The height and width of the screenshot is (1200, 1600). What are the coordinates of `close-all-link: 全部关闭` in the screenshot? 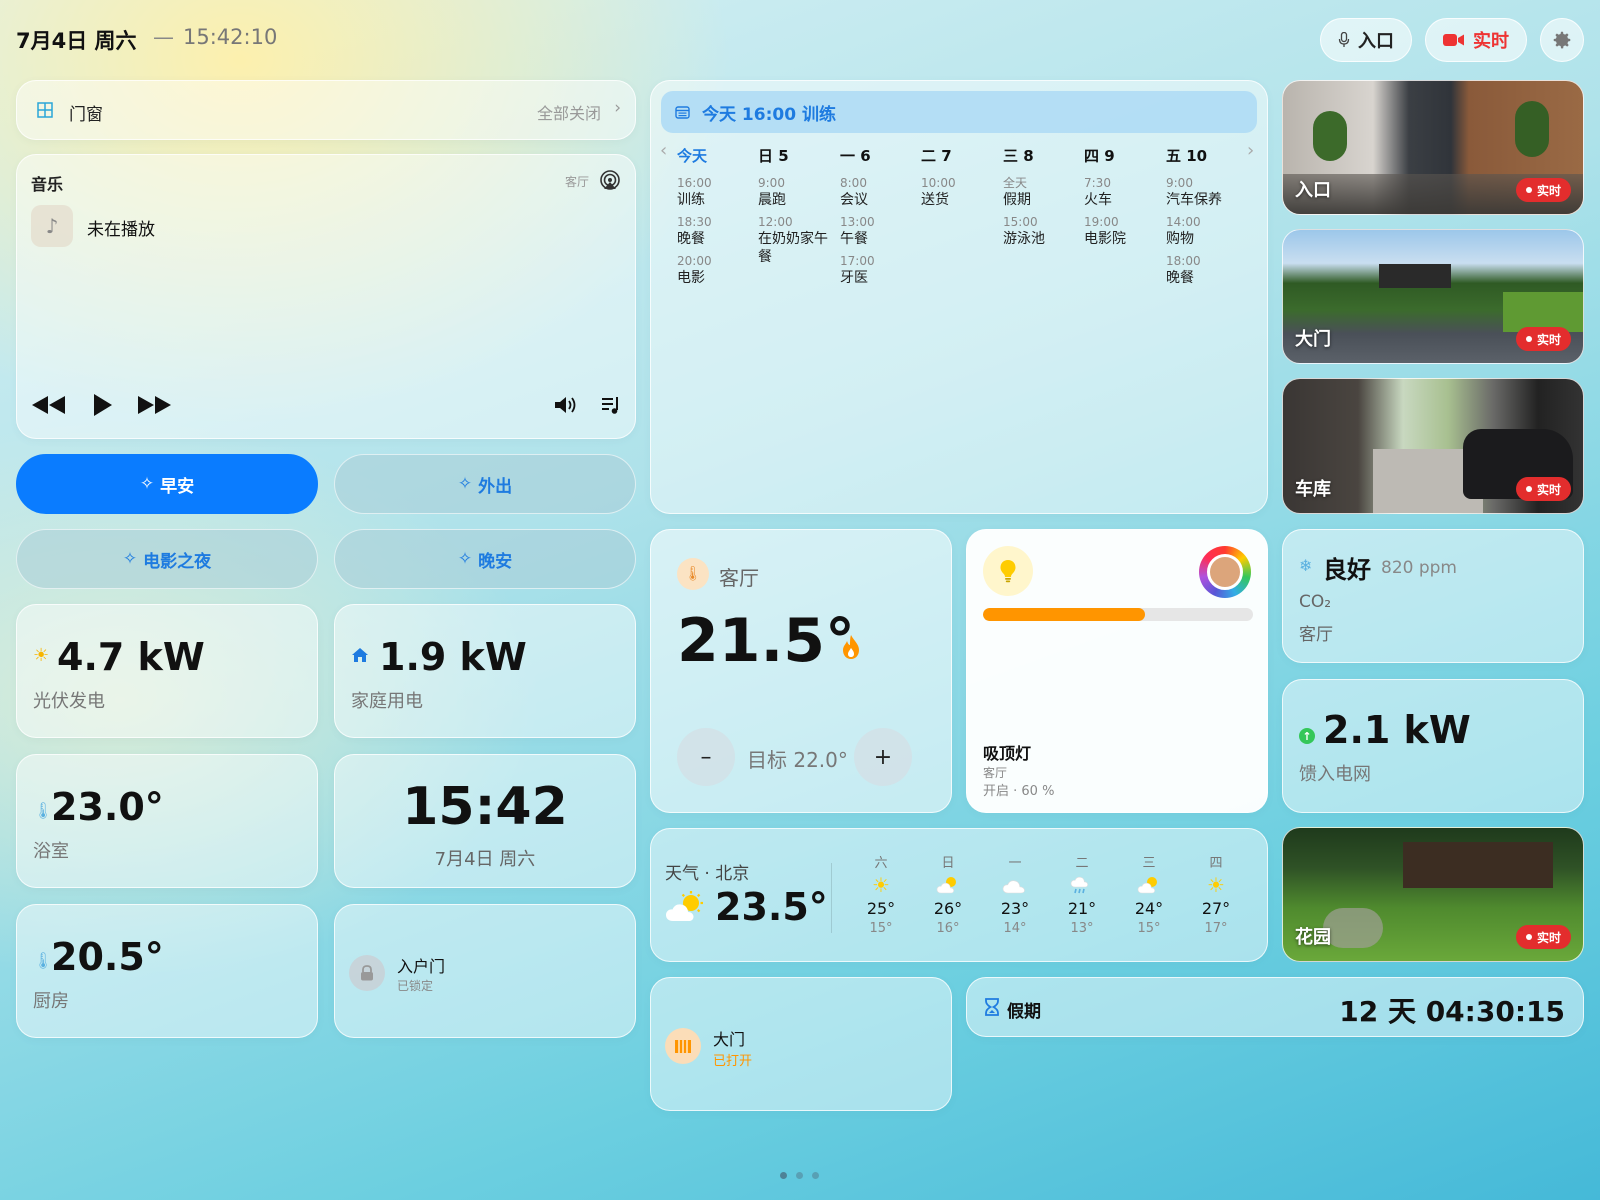 It's located at (569, 112).